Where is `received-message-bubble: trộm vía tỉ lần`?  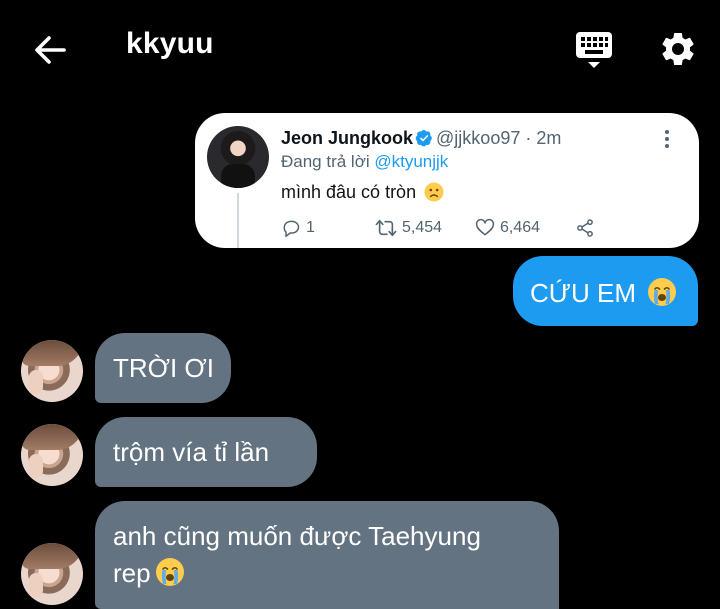
received-message-bubble: trộm vía tỉ lần is located at coordinates (206, 452).